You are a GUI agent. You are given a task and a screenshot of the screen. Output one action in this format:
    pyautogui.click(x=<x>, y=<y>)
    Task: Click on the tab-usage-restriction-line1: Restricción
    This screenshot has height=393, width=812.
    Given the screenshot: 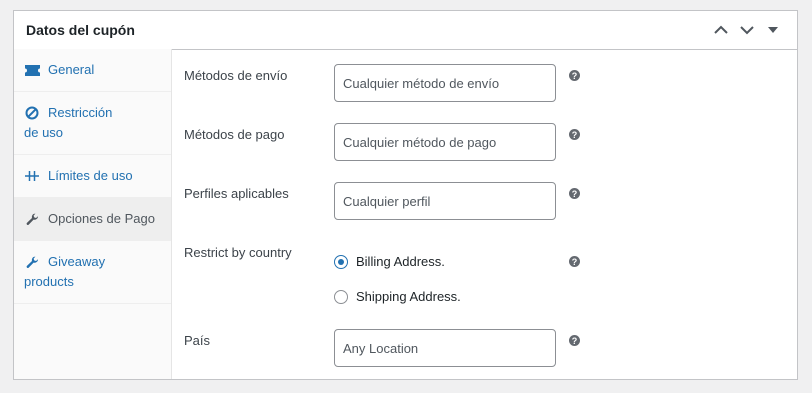 What is the action you would take?
    pyautogui.click(x=80, y=112)
    